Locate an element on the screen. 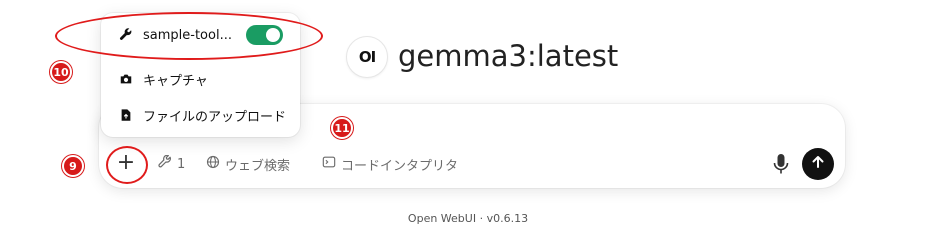  tools-button: 1 is located at coordinates (171, 164).